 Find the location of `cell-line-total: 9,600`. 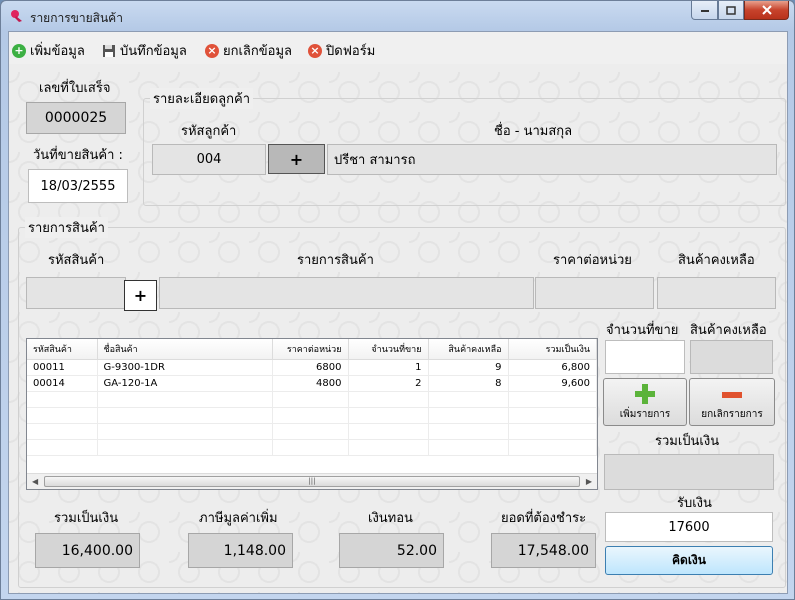

cell-line-total: 9,600 is located at coordinates (552, 383).